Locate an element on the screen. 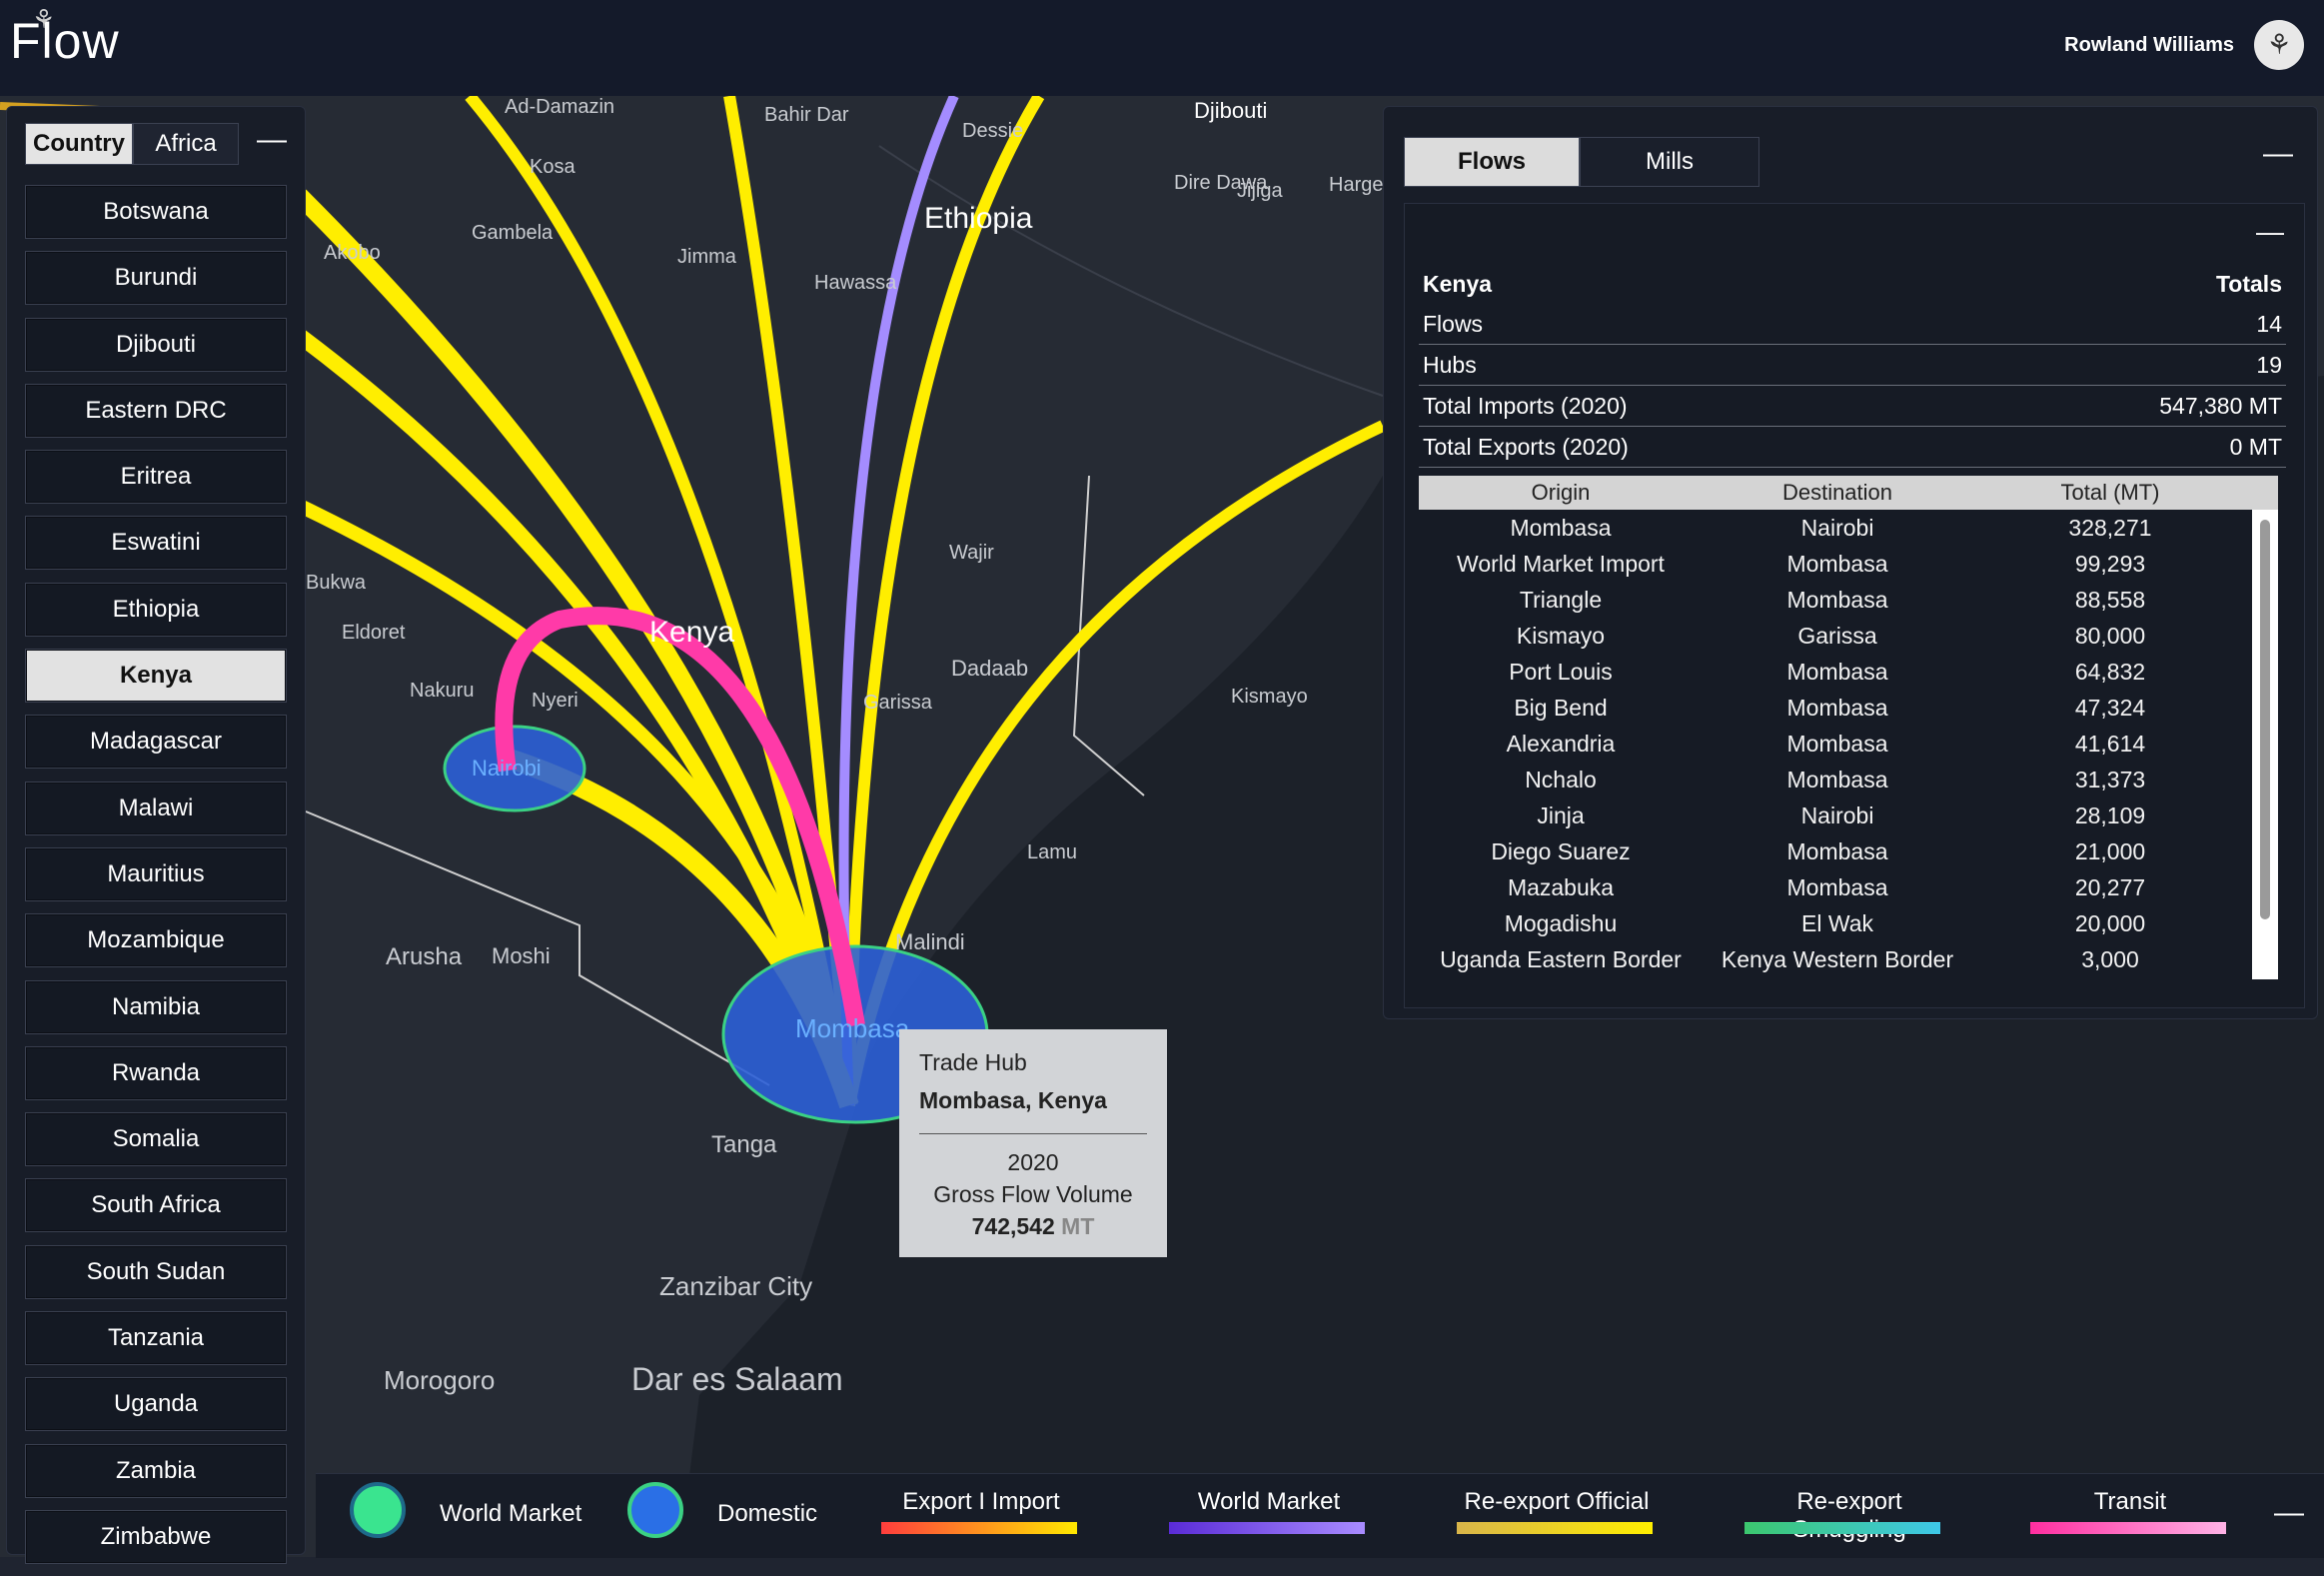  table-row: World Market Import Mombasa 99,293 is located at coordinates (1849, 564).